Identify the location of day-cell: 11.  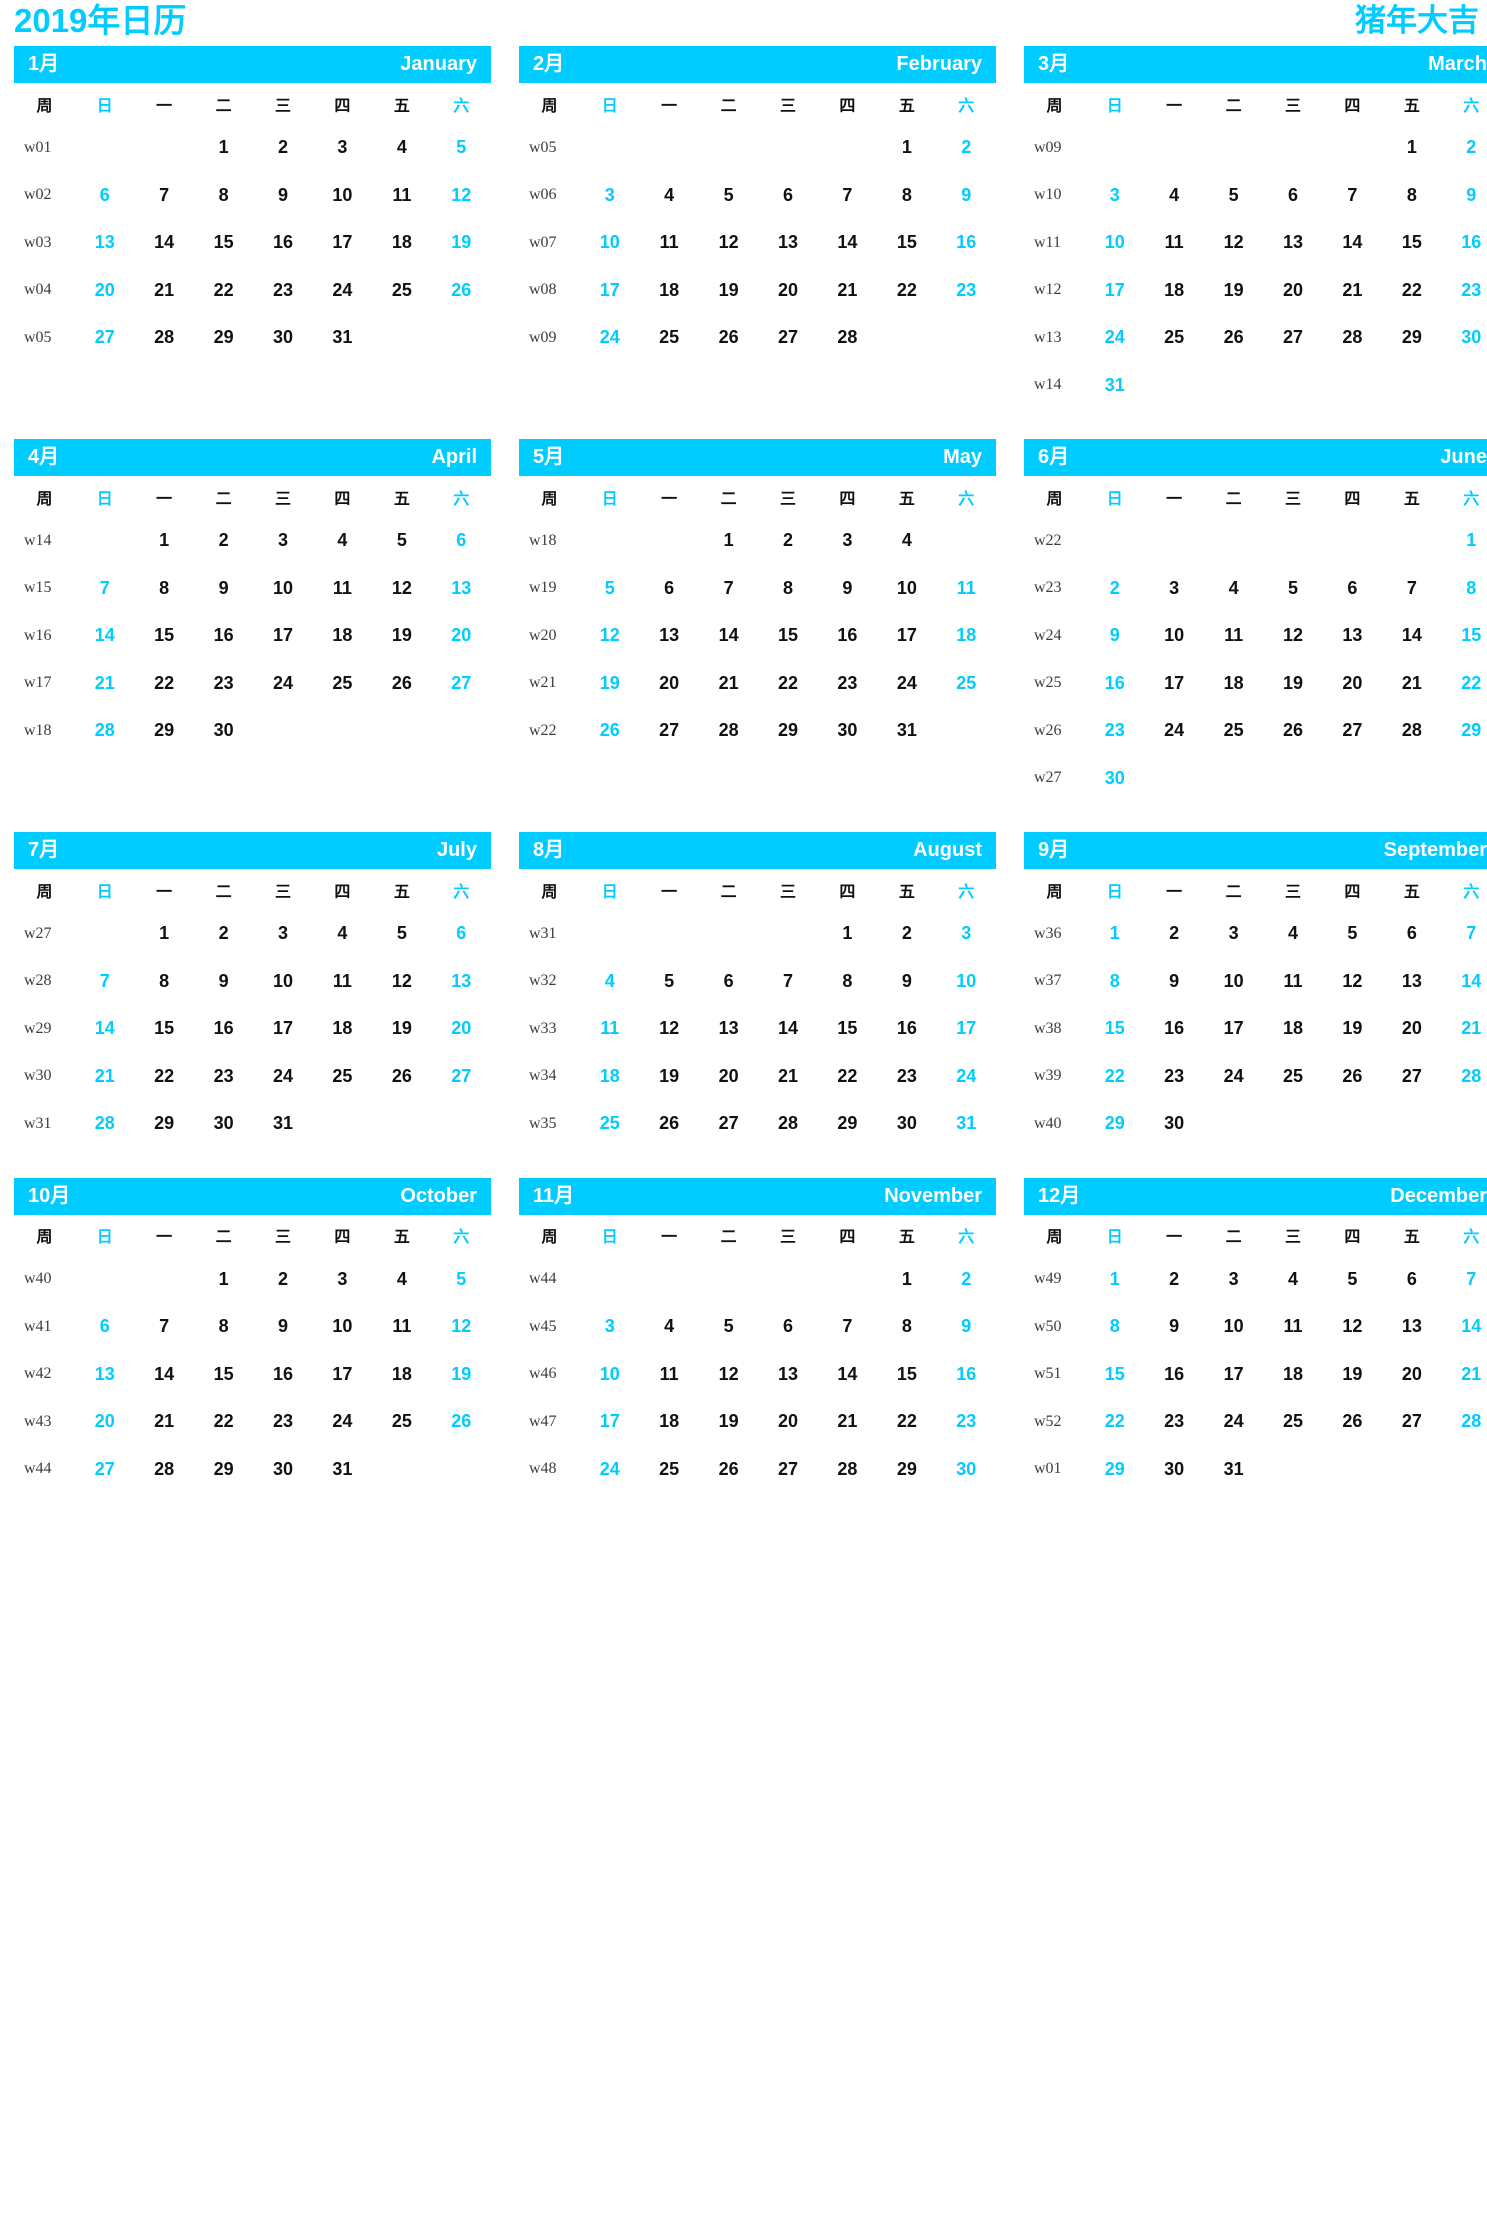
(668, 243).